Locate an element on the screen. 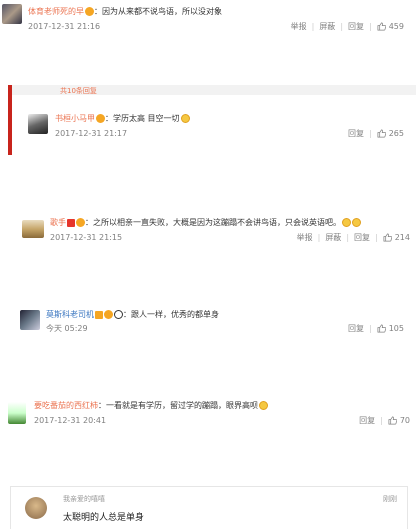 The image size is (416, 529). comment-actions: 举报 | 屏蔽 | 回复 | 459 is located at coordinates (347, 27).